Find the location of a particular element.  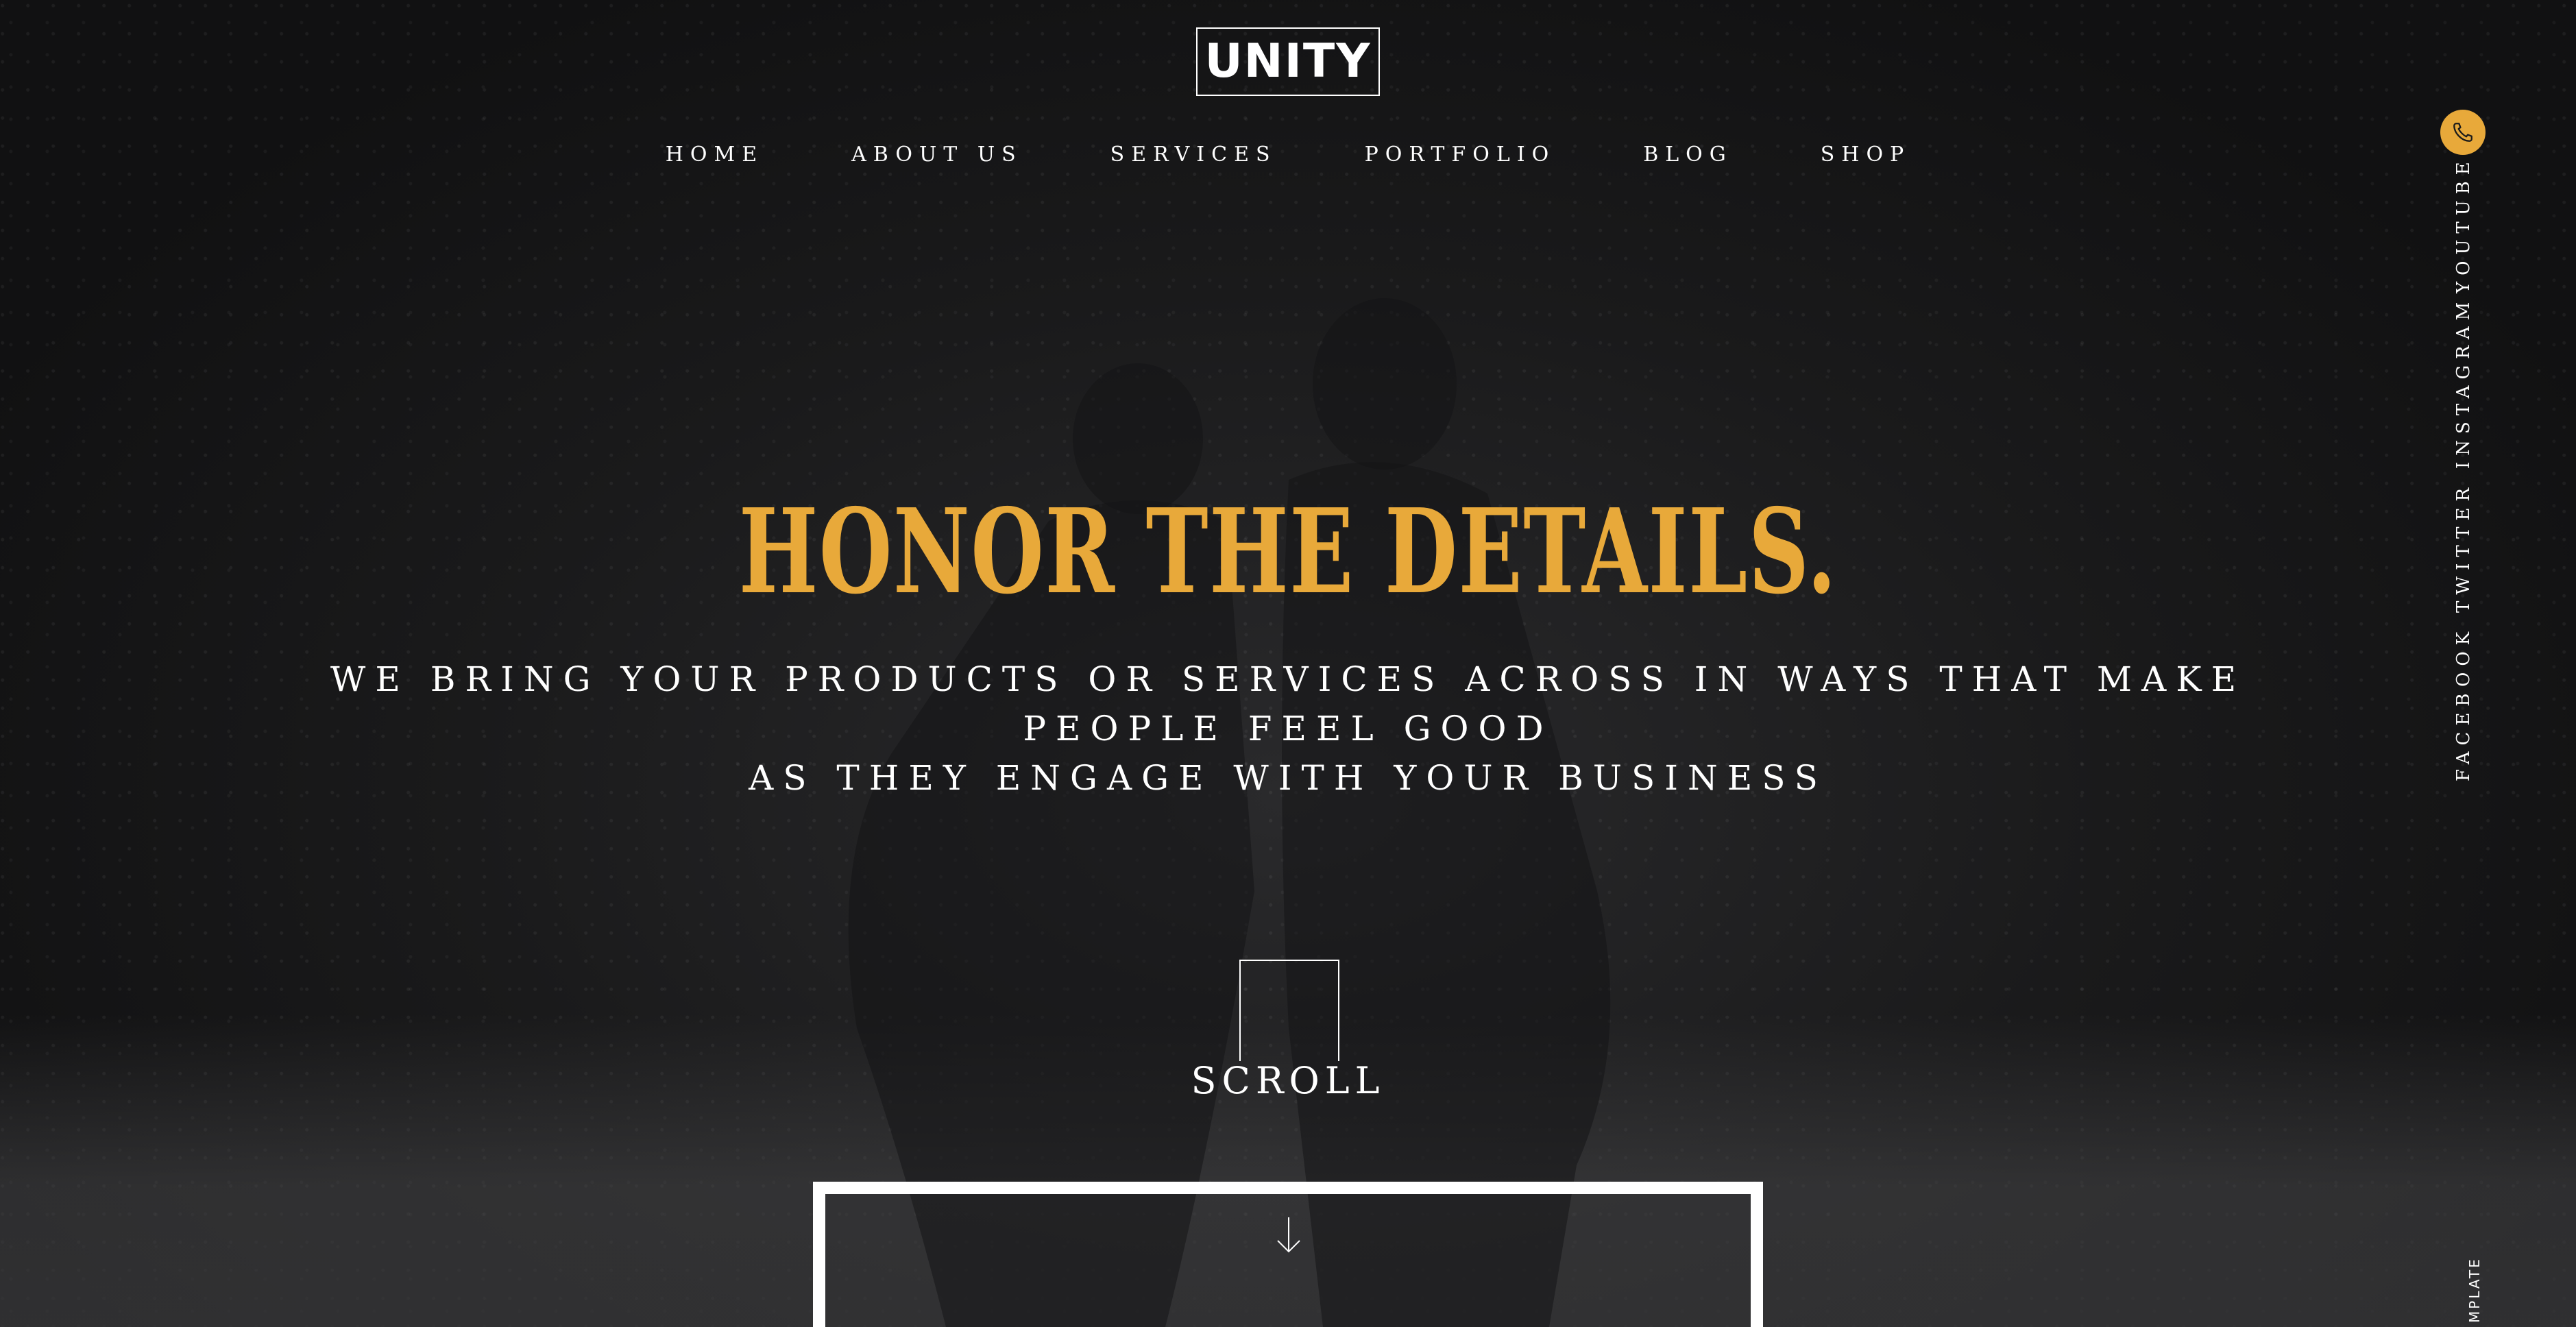

logo-text: UNITY is located at coordinates (1288, 61).